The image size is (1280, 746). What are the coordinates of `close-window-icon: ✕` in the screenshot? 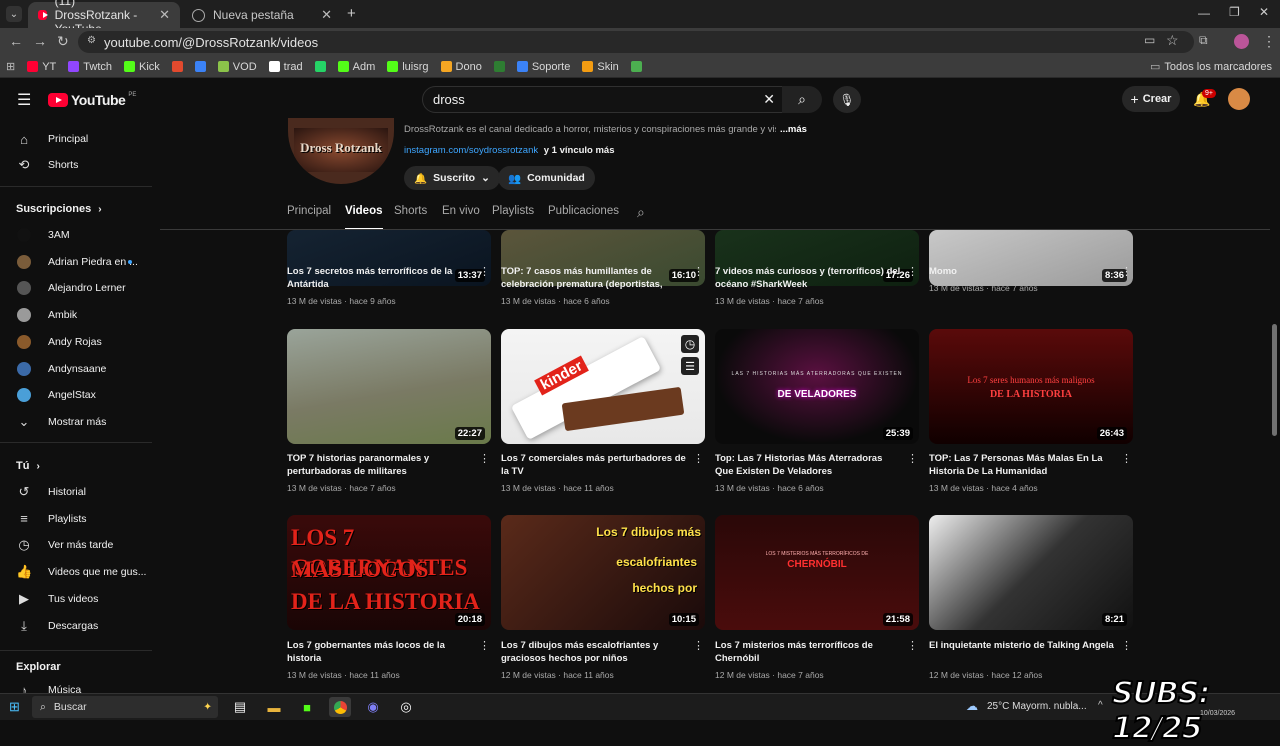 It's located at (1264, 12).